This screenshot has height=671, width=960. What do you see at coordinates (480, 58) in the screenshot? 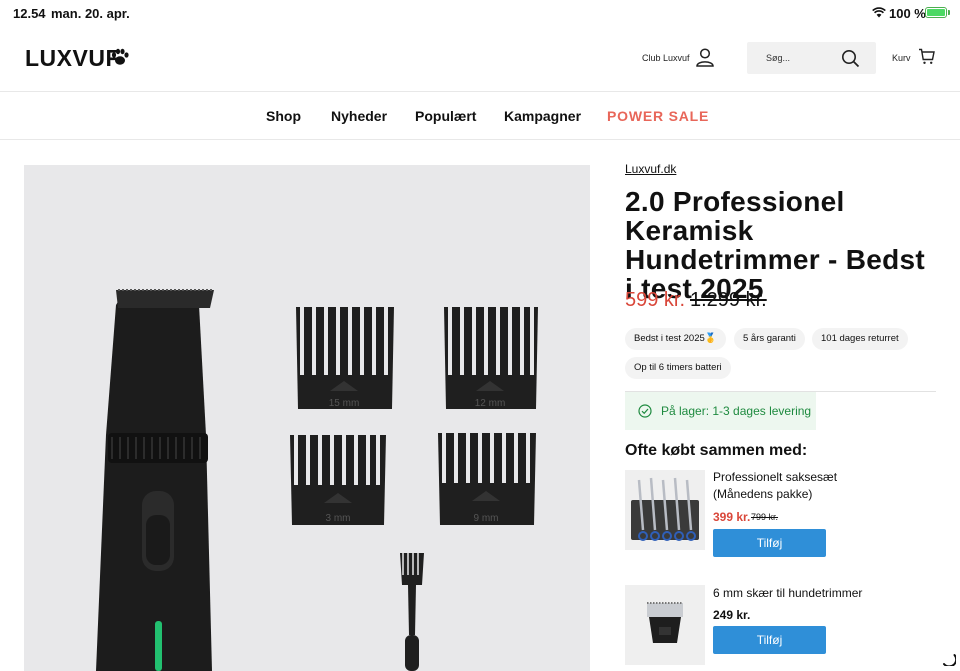
I see `site-header: LUXVUF Club Luxvuf Søg... Kurv` at bounding box center [480, 58].